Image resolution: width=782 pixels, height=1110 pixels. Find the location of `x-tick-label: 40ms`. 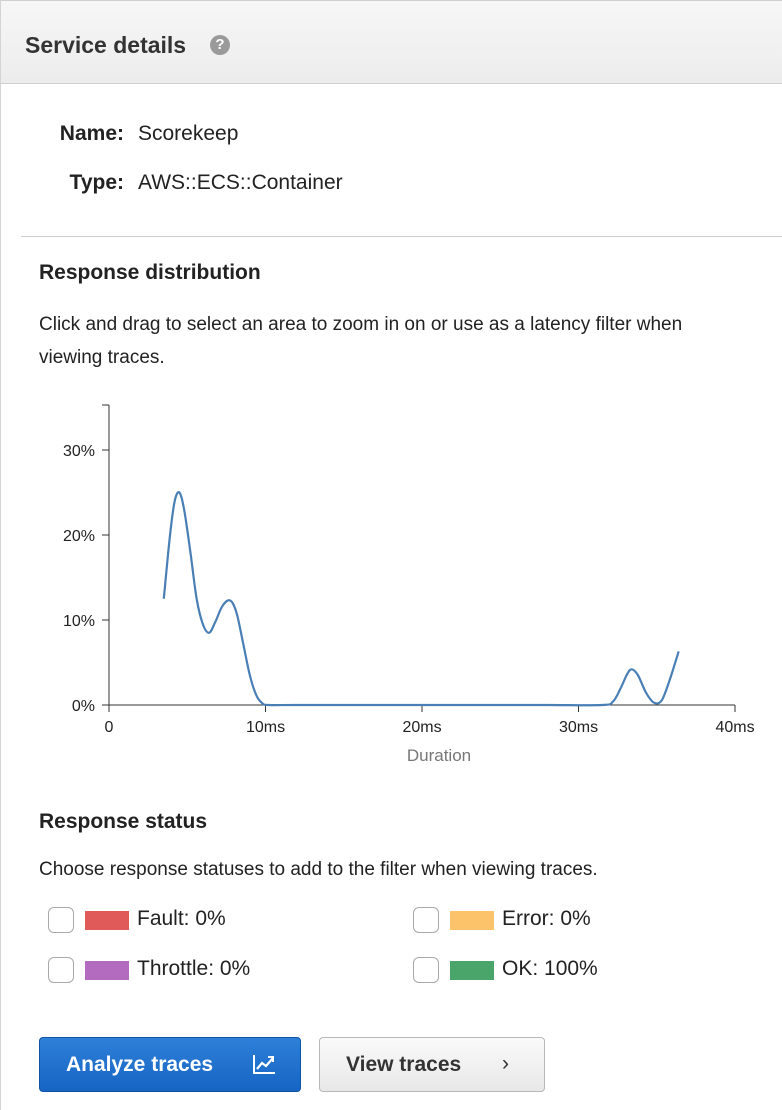

x-tick-label: 40ms is located at coordinates (734, 727).